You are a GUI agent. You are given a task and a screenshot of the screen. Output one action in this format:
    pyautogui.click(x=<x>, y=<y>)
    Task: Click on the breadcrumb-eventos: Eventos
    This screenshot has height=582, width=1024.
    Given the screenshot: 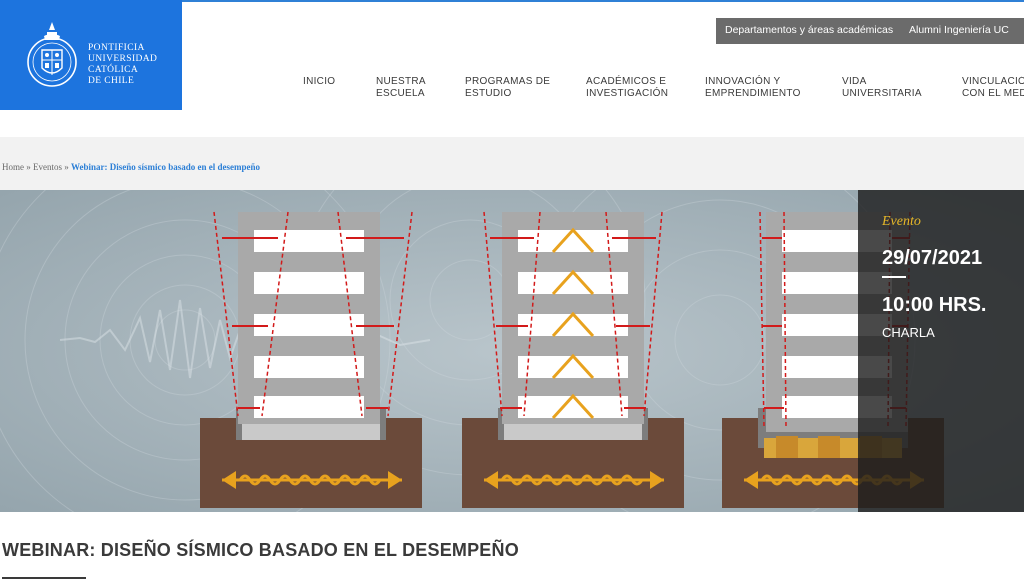 What is the action you would take?
    pyautogui.click(x=47, y=167)
    